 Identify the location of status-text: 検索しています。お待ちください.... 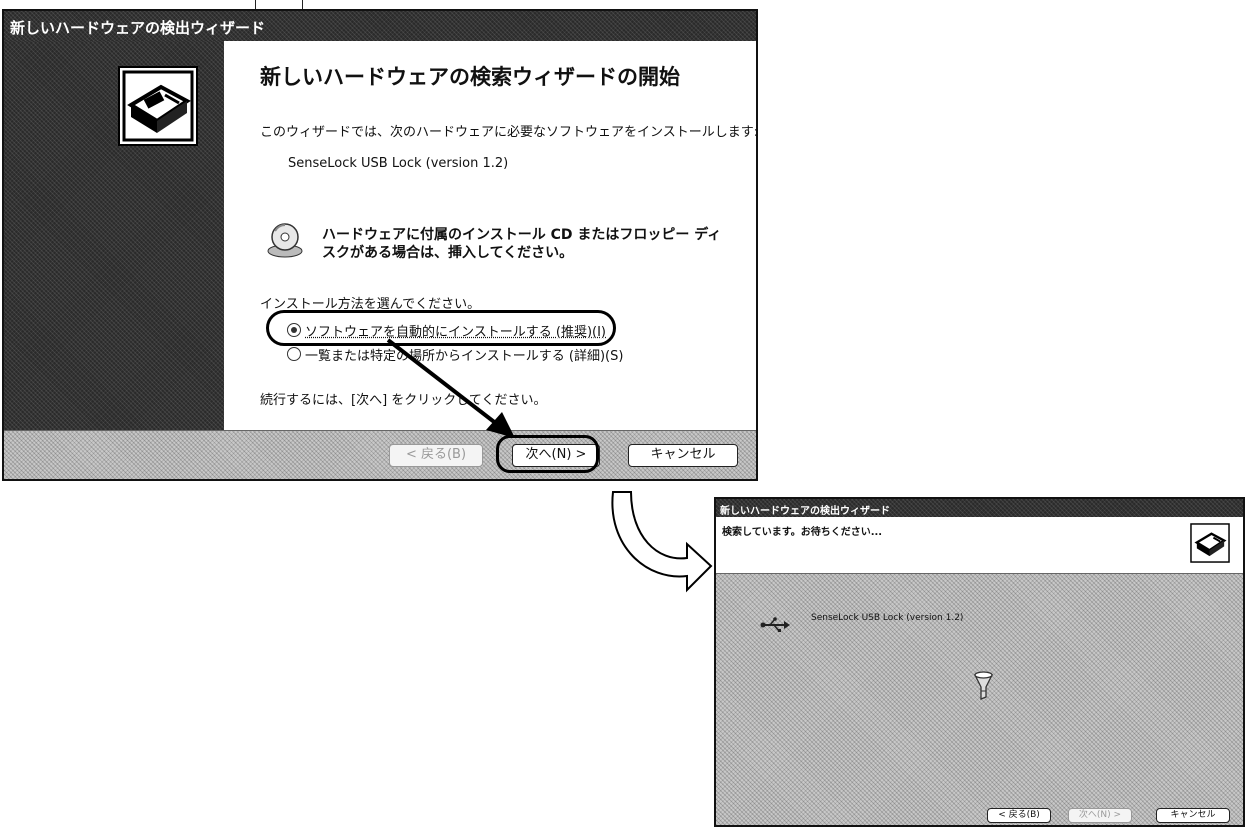
(802, 532).